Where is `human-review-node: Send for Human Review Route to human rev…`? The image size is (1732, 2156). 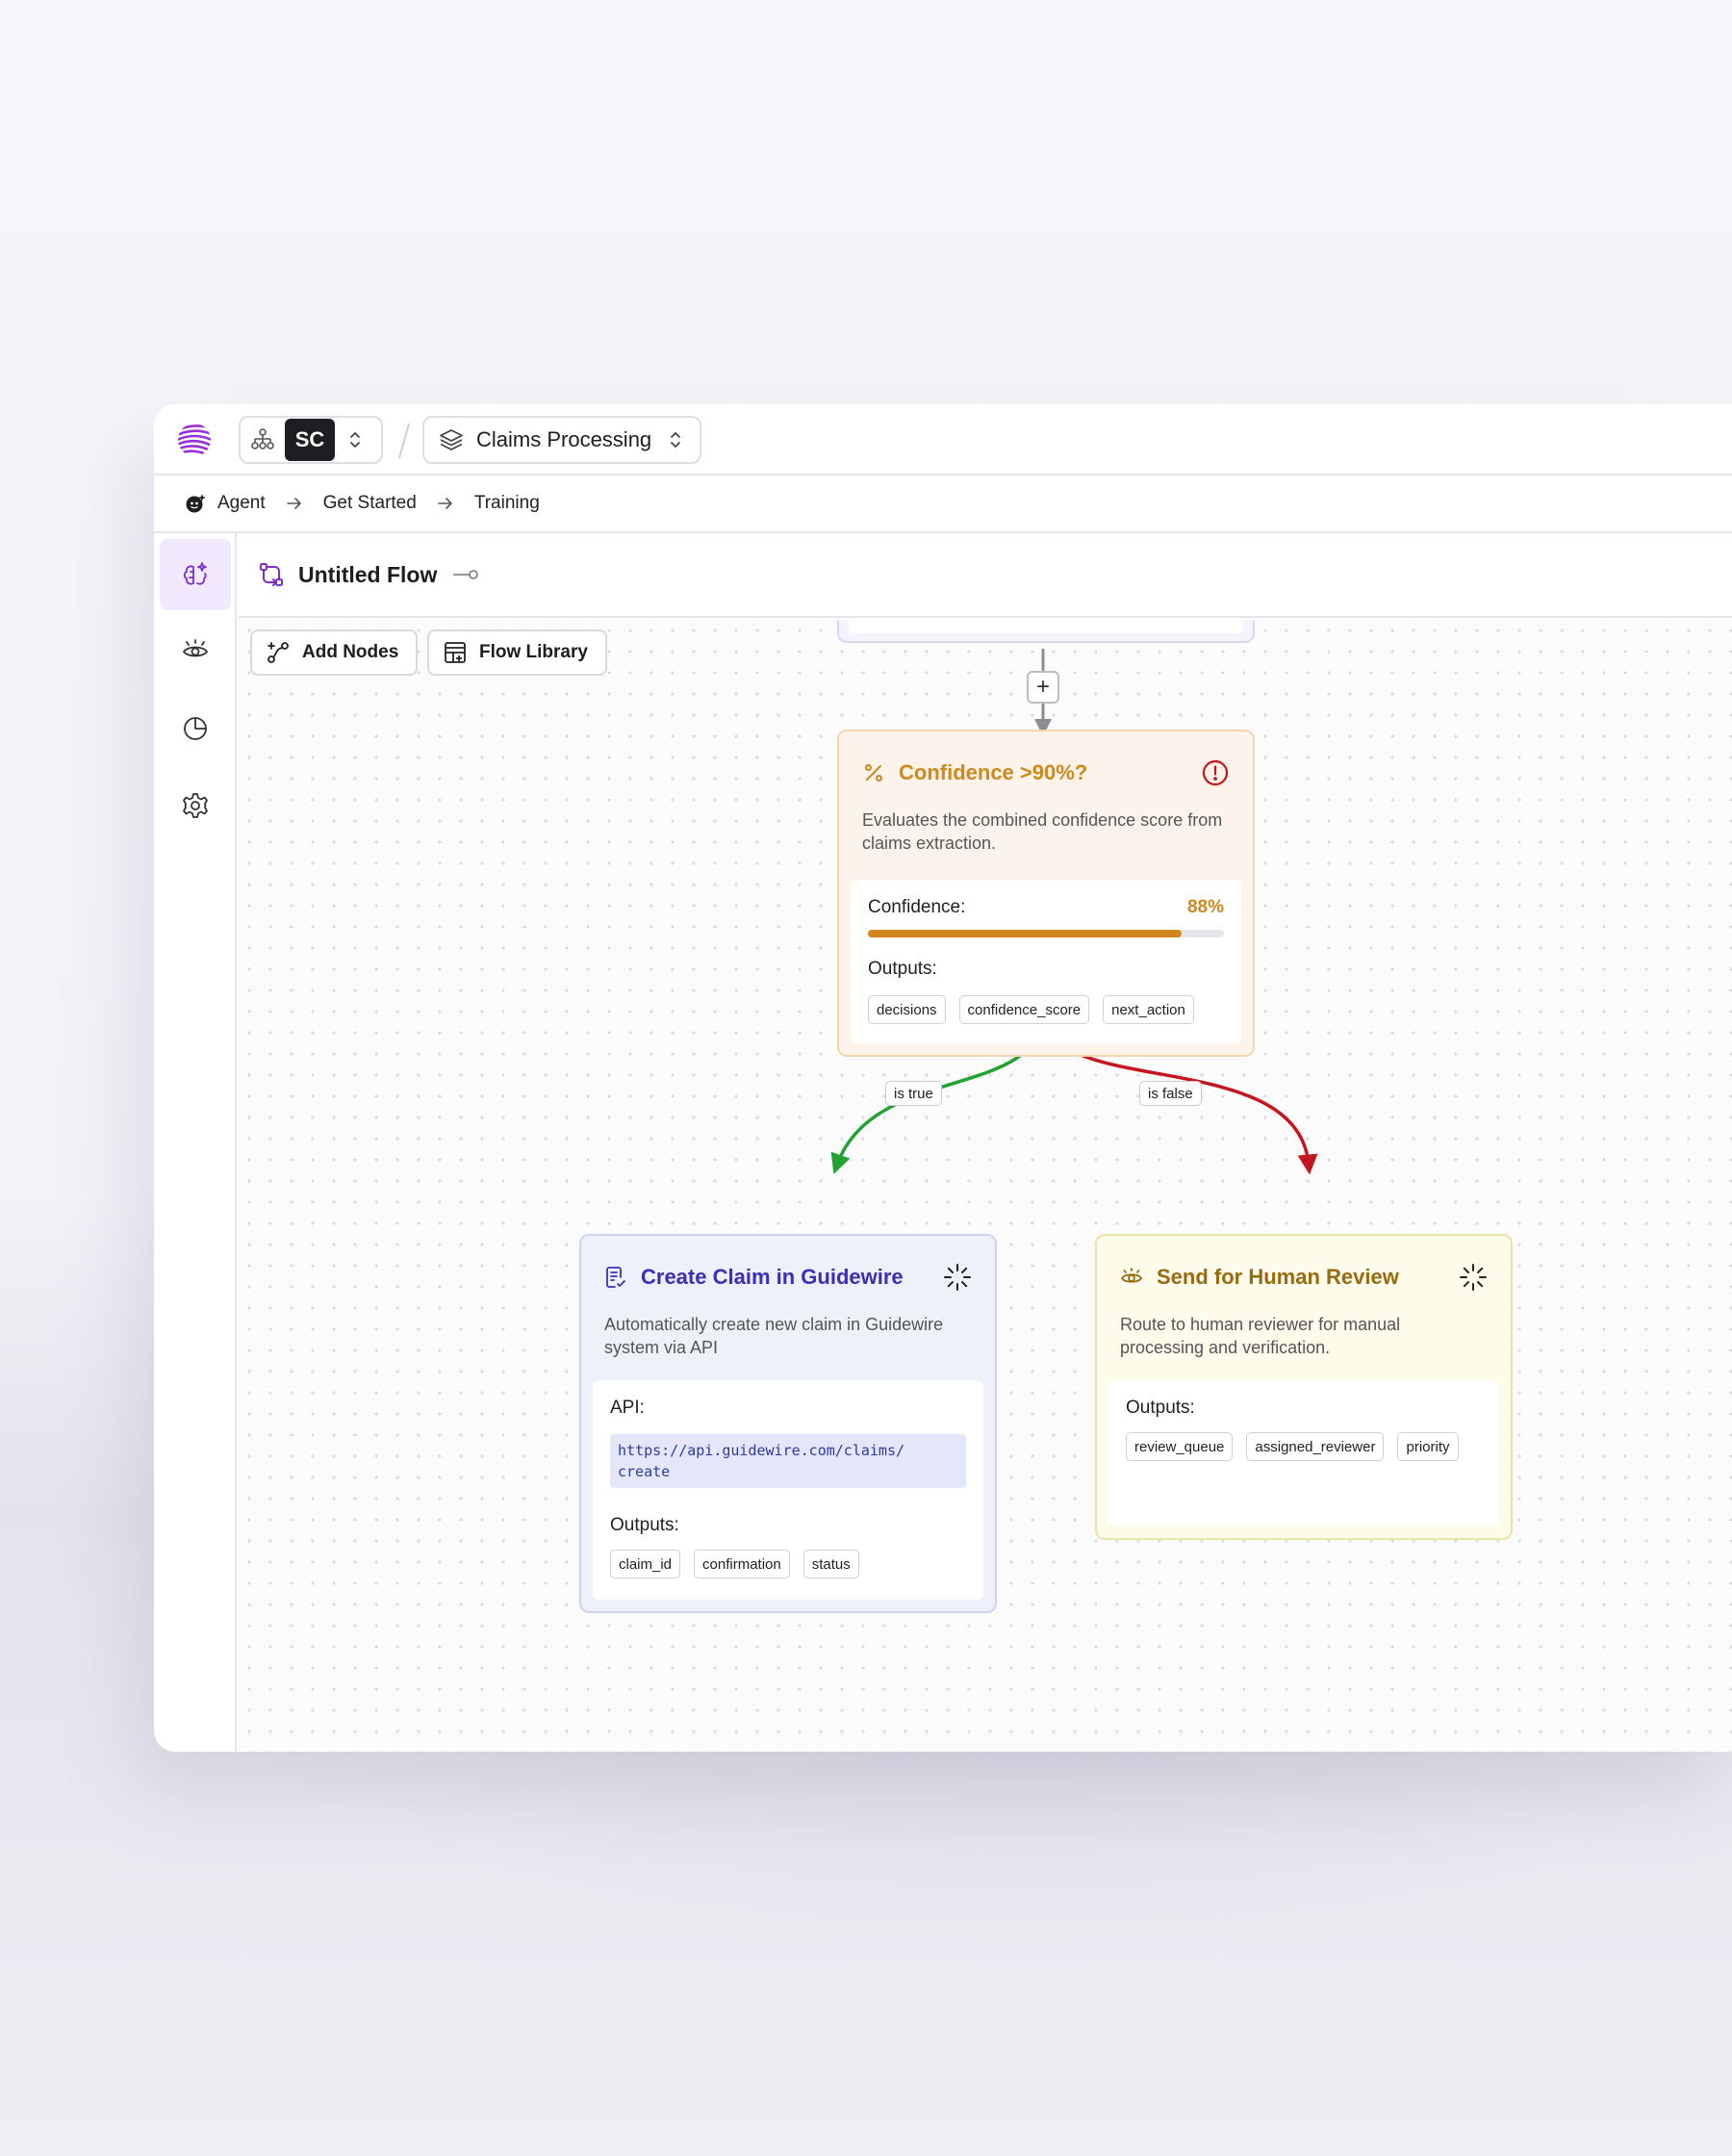
human-review-node: Send for Human Review Route to human rev… is located at coordinates (1304, 1387).